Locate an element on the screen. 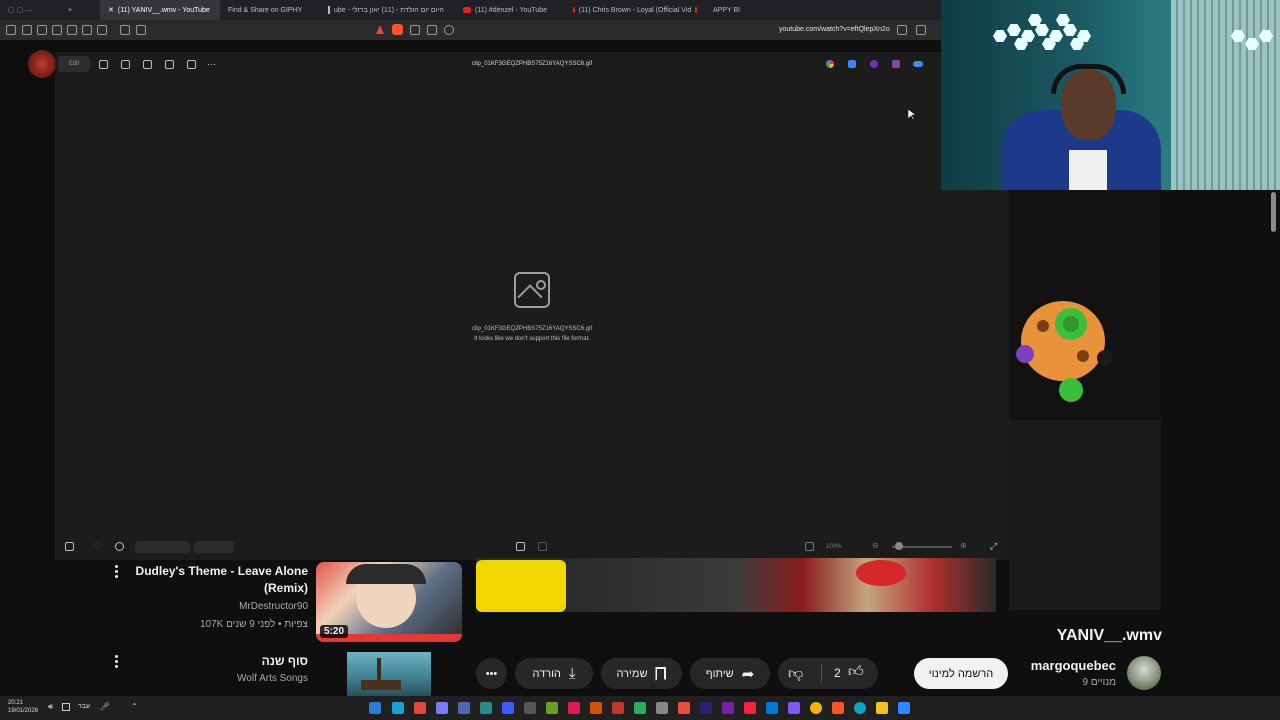 This screenshot has height=720, width=1280. back-icon is located at coordinates (415, 30).